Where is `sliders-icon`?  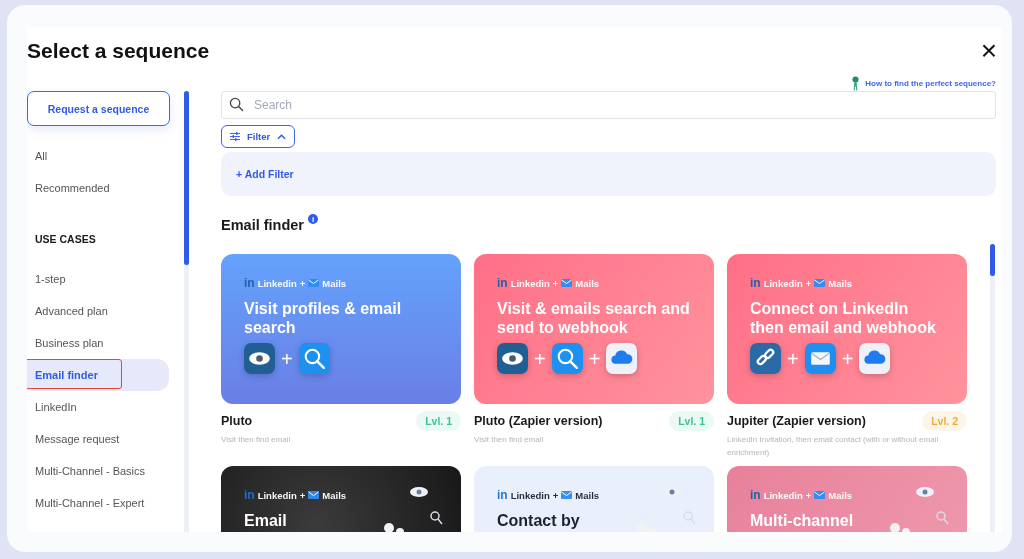
sliders-icon is located at coordinates (235, 136).